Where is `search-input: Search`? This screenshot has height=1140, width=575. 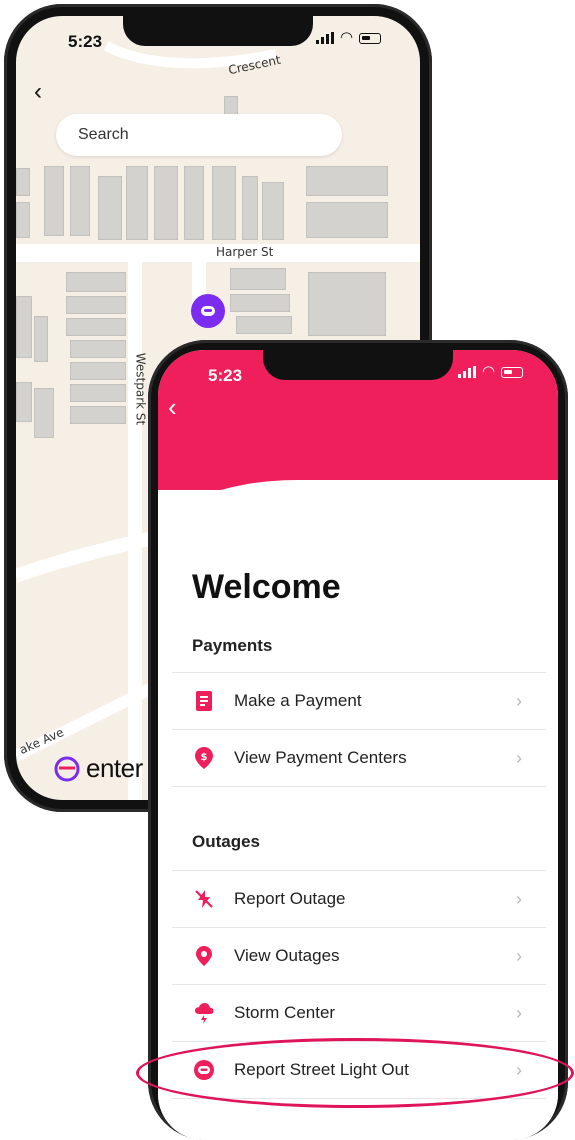 search-input: Search is located at coordinates (199, 135).